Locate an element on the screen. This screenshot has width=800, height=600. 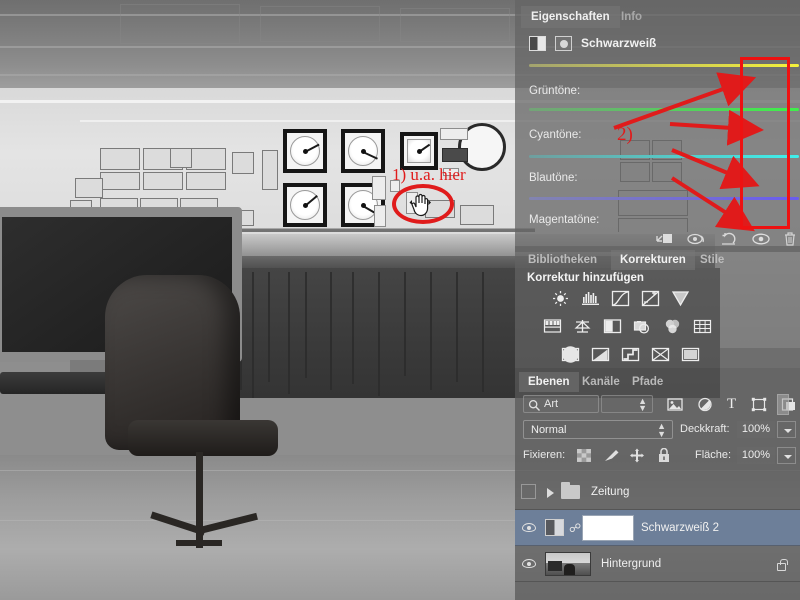
invert-icon is located at coordinates (570, 354).